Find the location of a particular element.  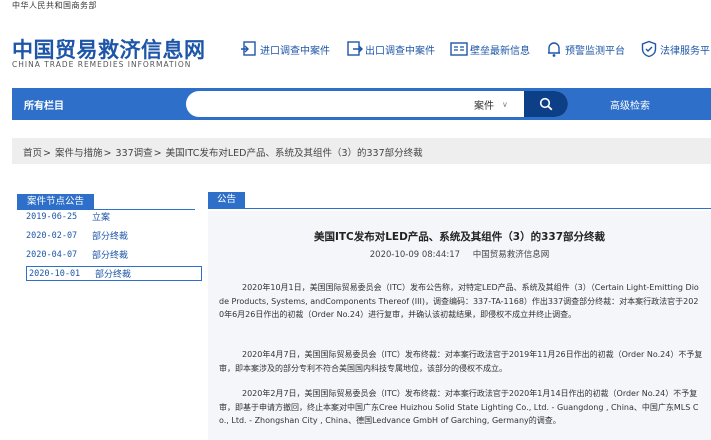

search-icon is located at coordinates (546, 104).